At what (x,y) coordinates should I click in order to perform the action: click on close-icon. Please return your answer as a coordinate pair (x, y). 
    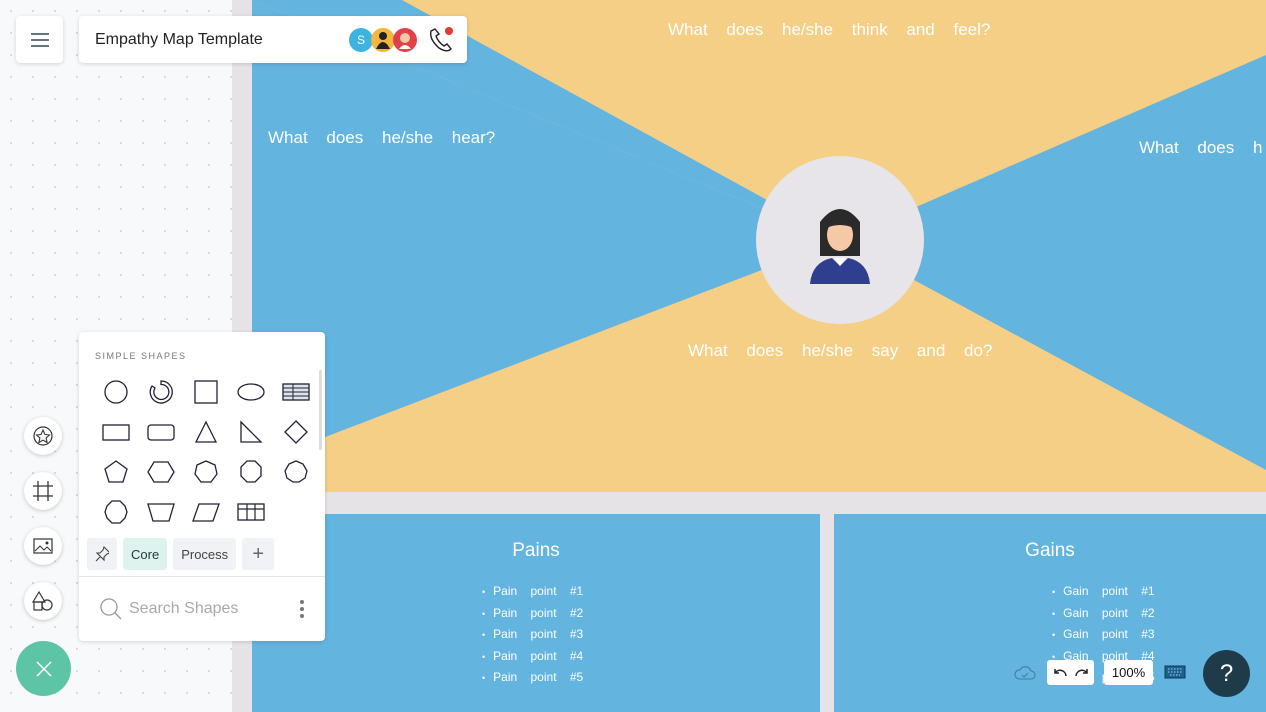
    Looking at the image, I should click on (43, 668).